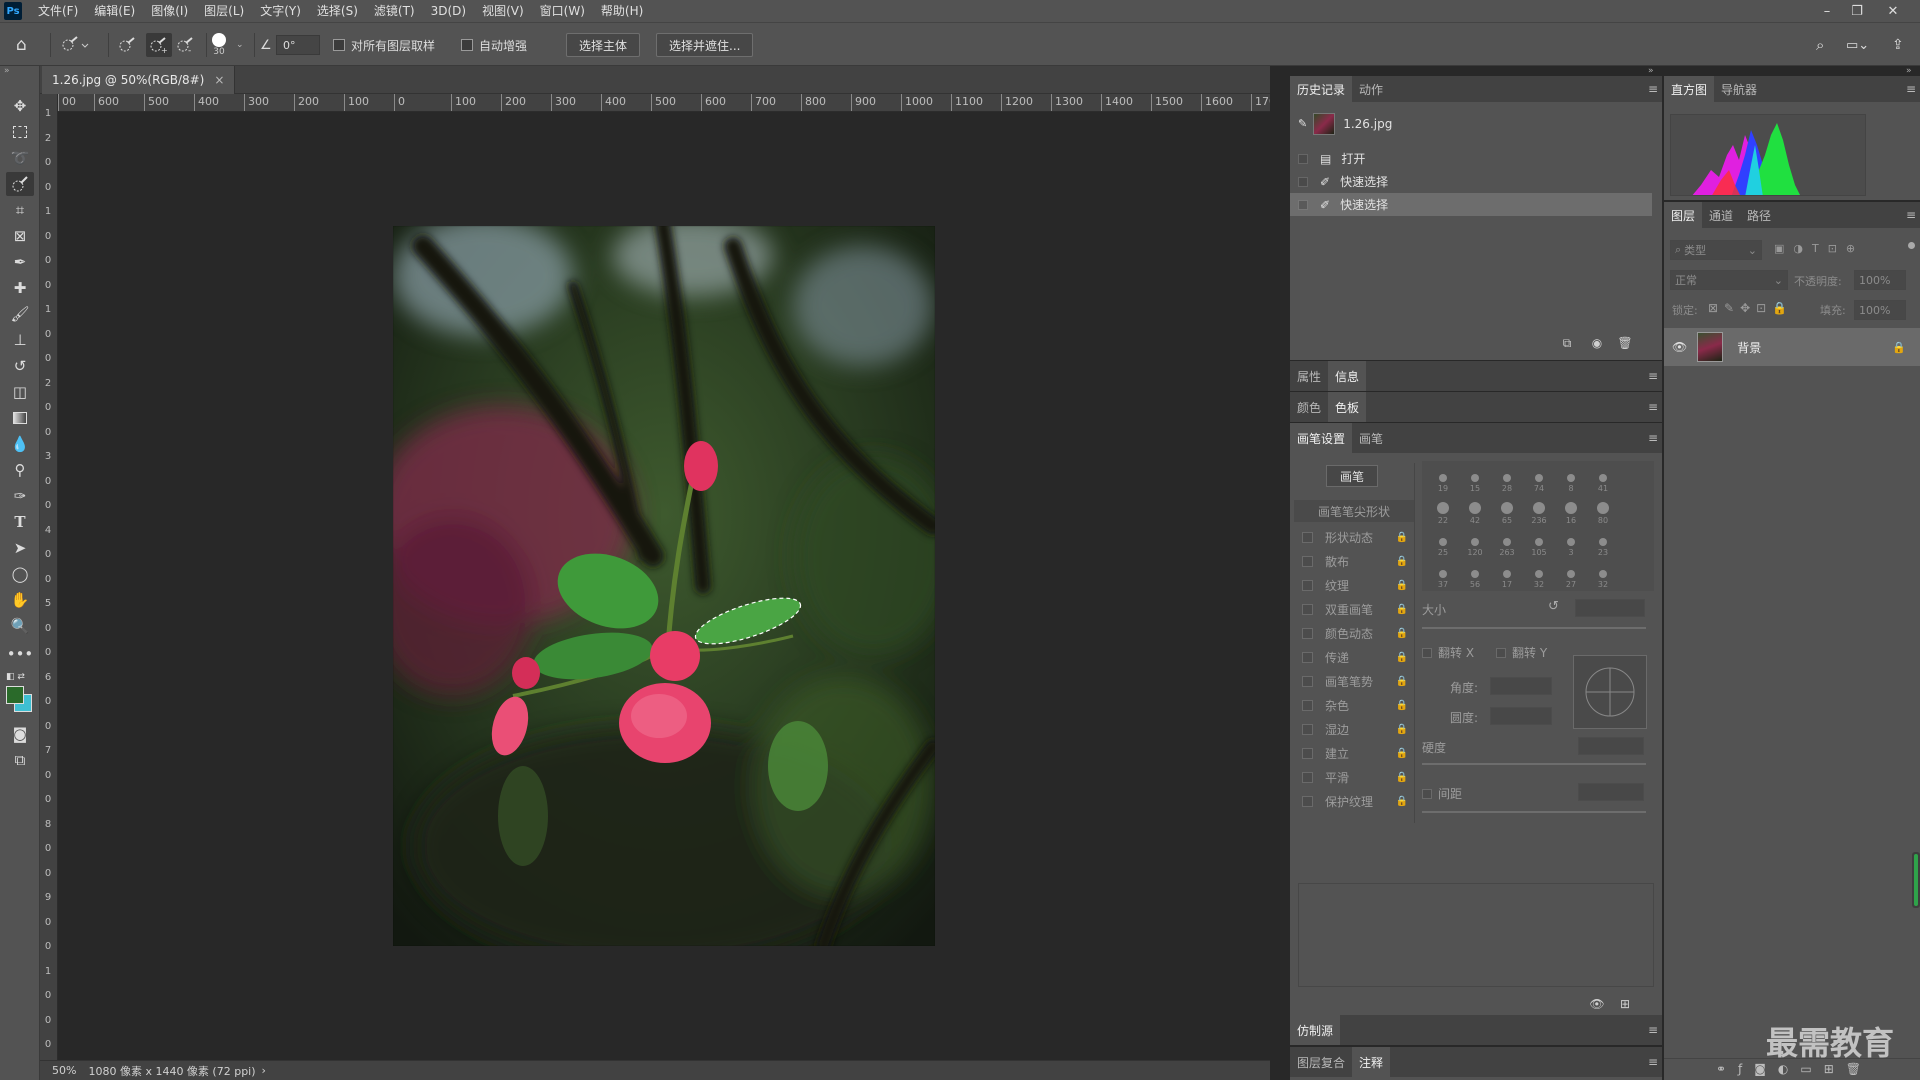 This screenshot has width=1920, height=1080. Describe the element at coordinates (1476, 181) in the screenshot. I see `history-item: ✐ 快速选择` at that location.